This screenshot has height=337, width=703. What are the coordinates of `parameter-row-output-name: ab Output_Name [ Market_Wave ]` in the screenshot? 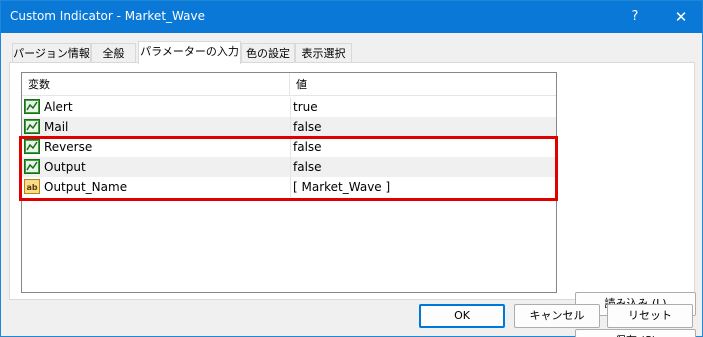 It's located at (289, 187).